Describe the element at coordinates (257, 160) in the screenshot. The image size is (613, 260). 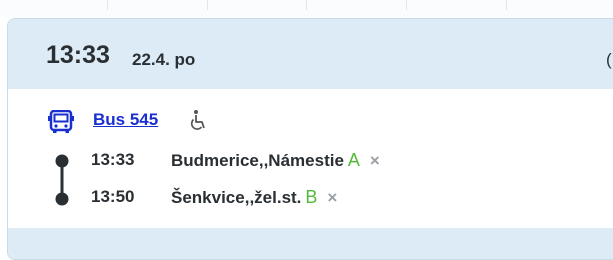
I see `stop-name: Budmerice,,Námestie` at that location.